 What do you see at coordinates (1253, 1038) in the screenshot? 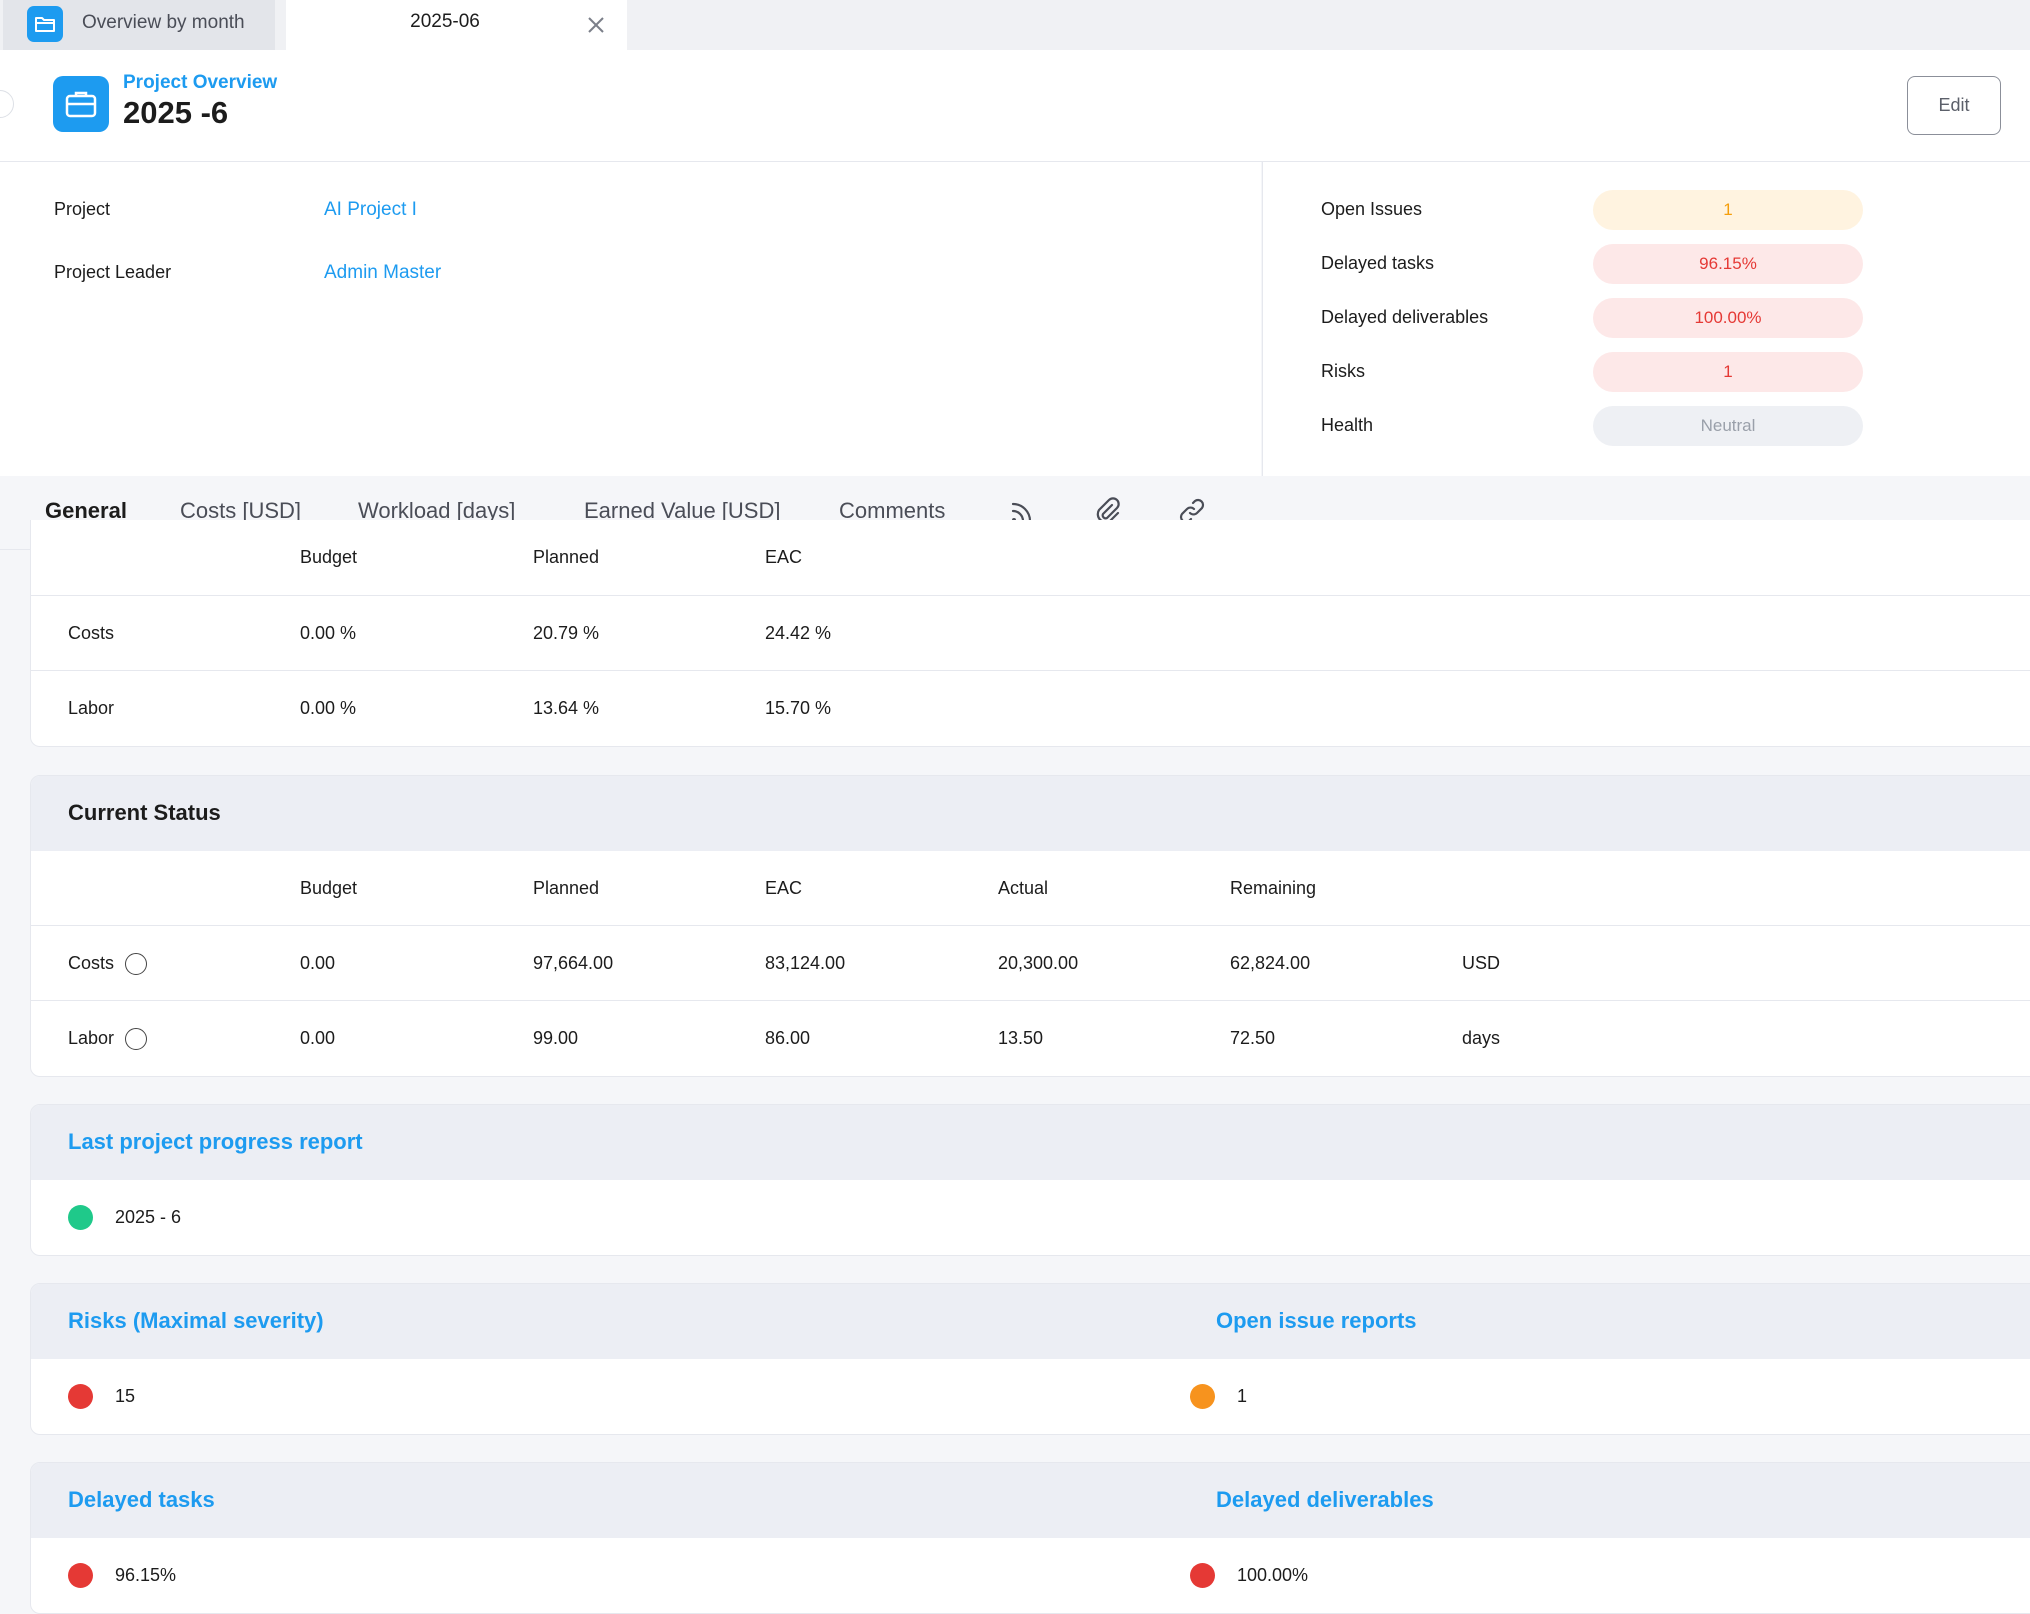
I see `cell-remaining: 72.50` at bounding box center [1253, 1038].